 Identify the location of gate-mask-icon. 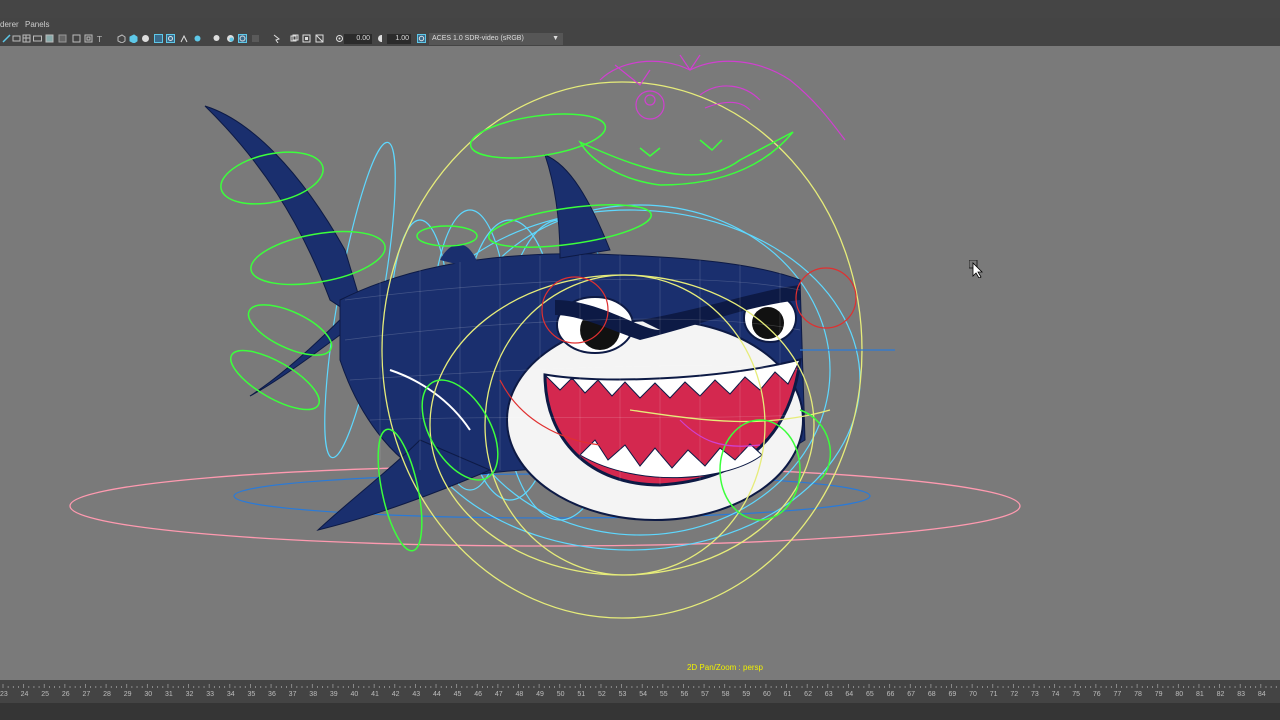
(62, 38).